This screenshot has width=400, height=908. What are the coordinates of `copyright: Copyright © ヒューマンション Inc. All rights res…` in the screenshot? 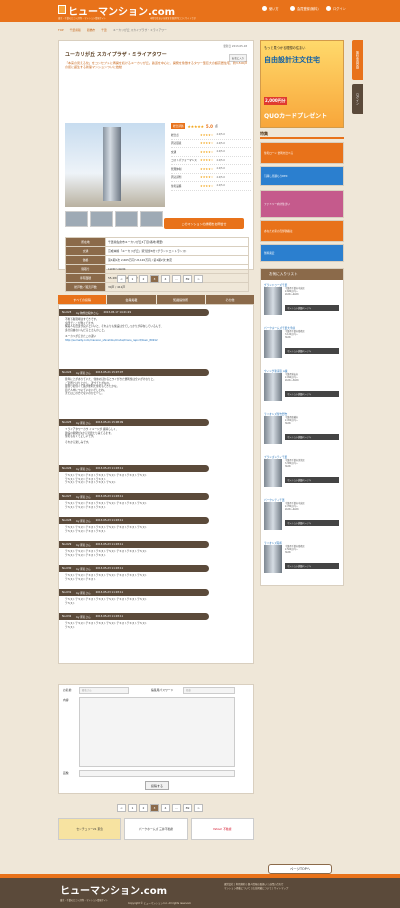 It's located at (160, 903).